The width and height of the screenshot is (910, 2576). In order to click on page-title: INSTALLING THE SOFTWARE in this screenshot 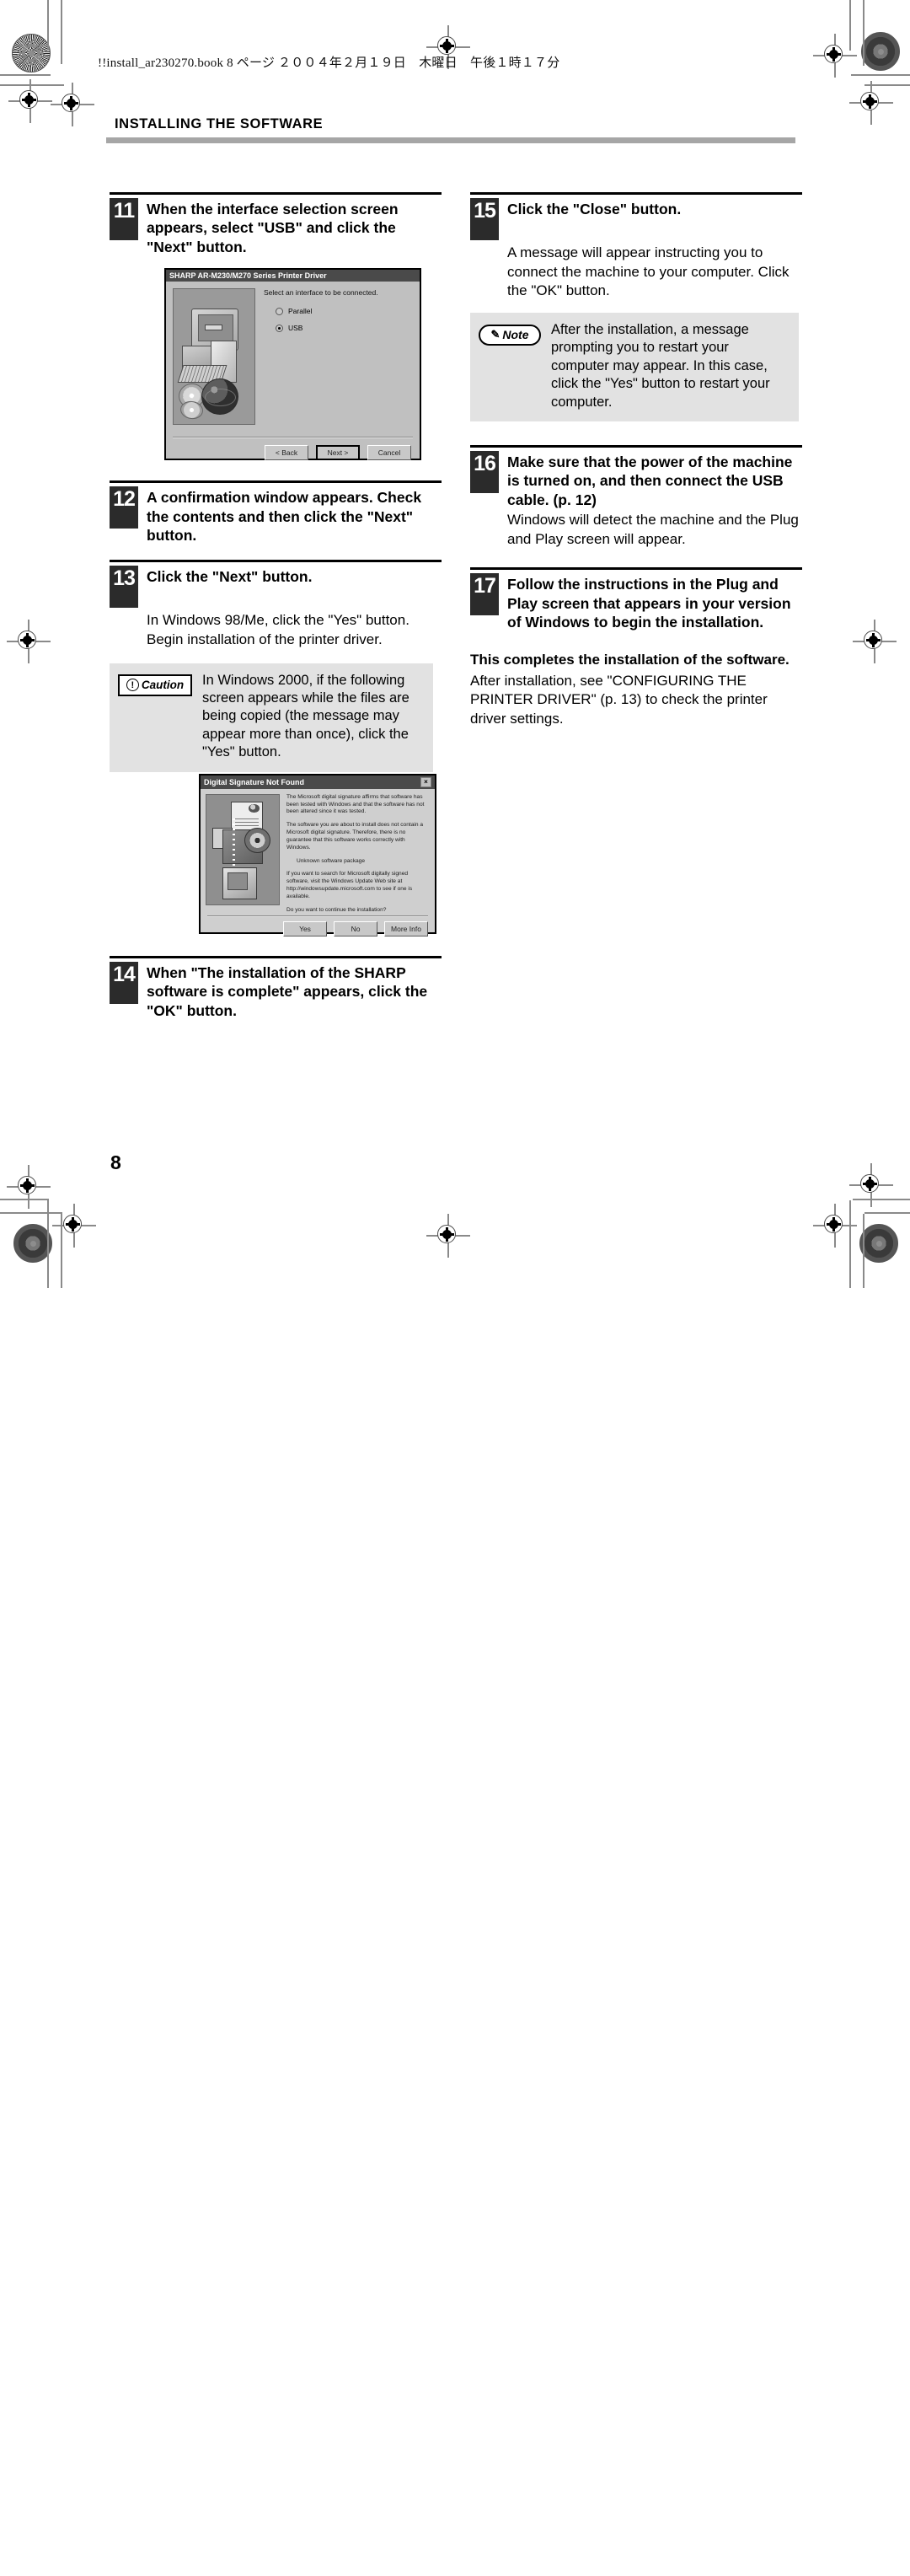, I will do `click(219, 123)`.